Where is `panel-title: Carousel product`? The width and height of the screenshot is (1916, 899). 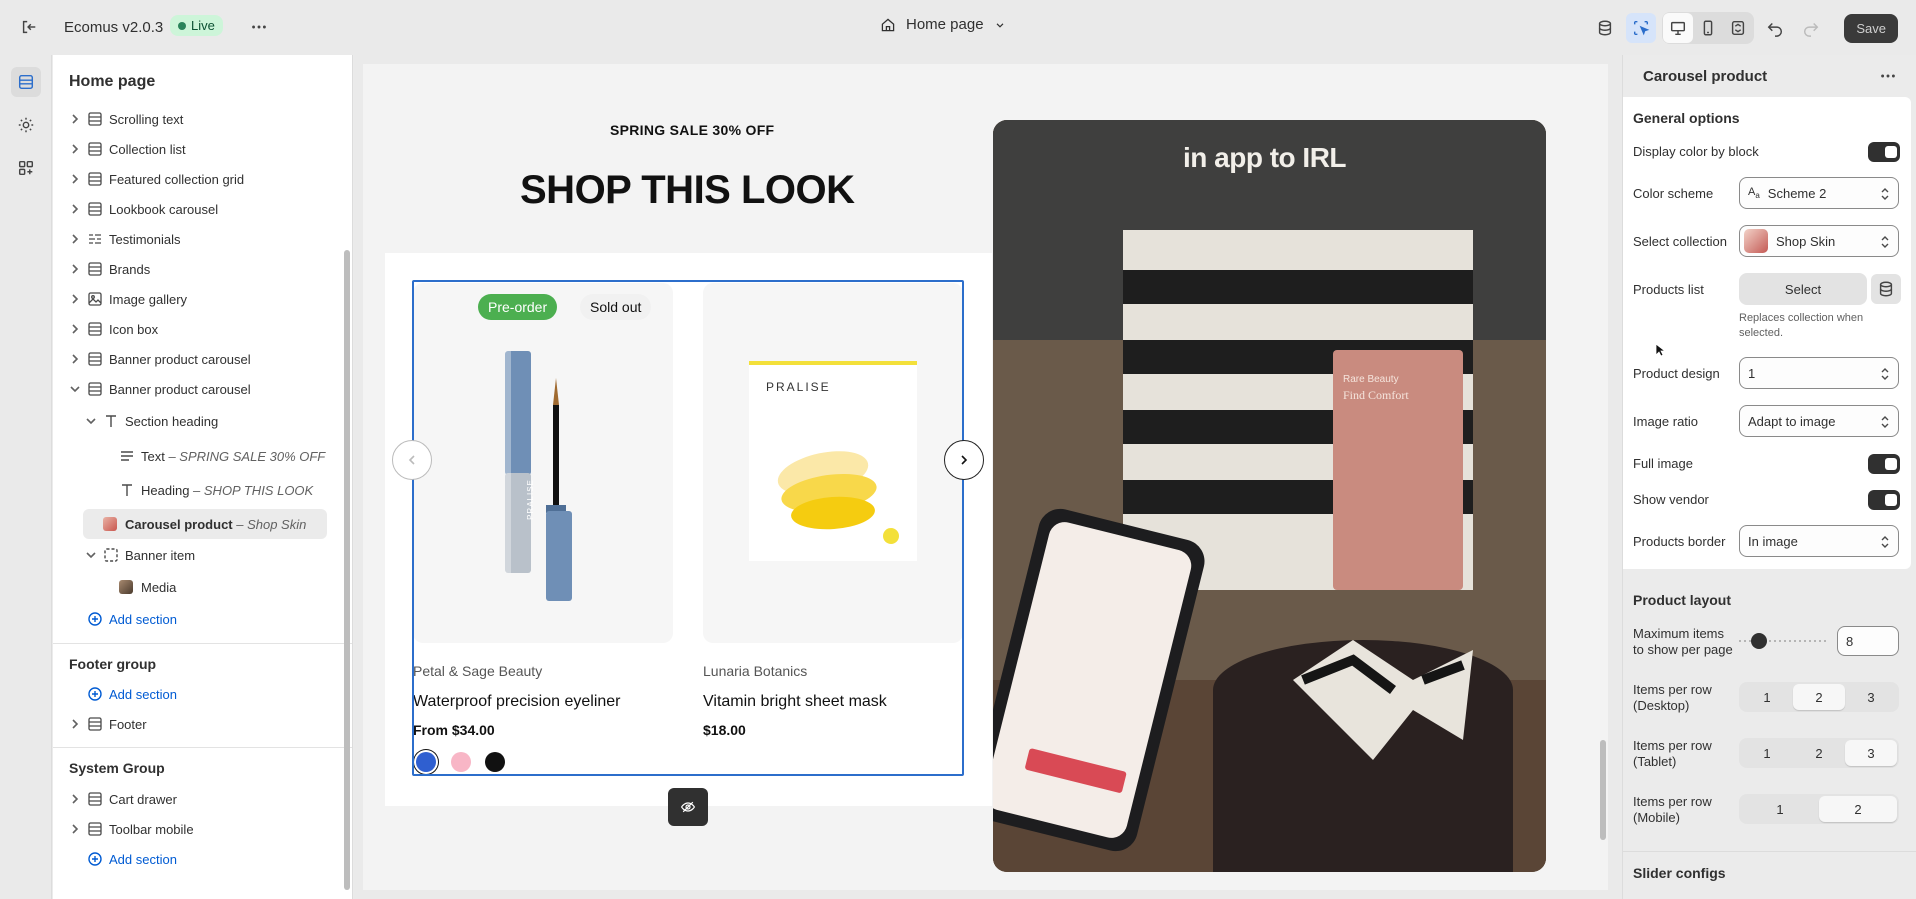
panel-title: Carousel product is located at coordinates (1705, 76).